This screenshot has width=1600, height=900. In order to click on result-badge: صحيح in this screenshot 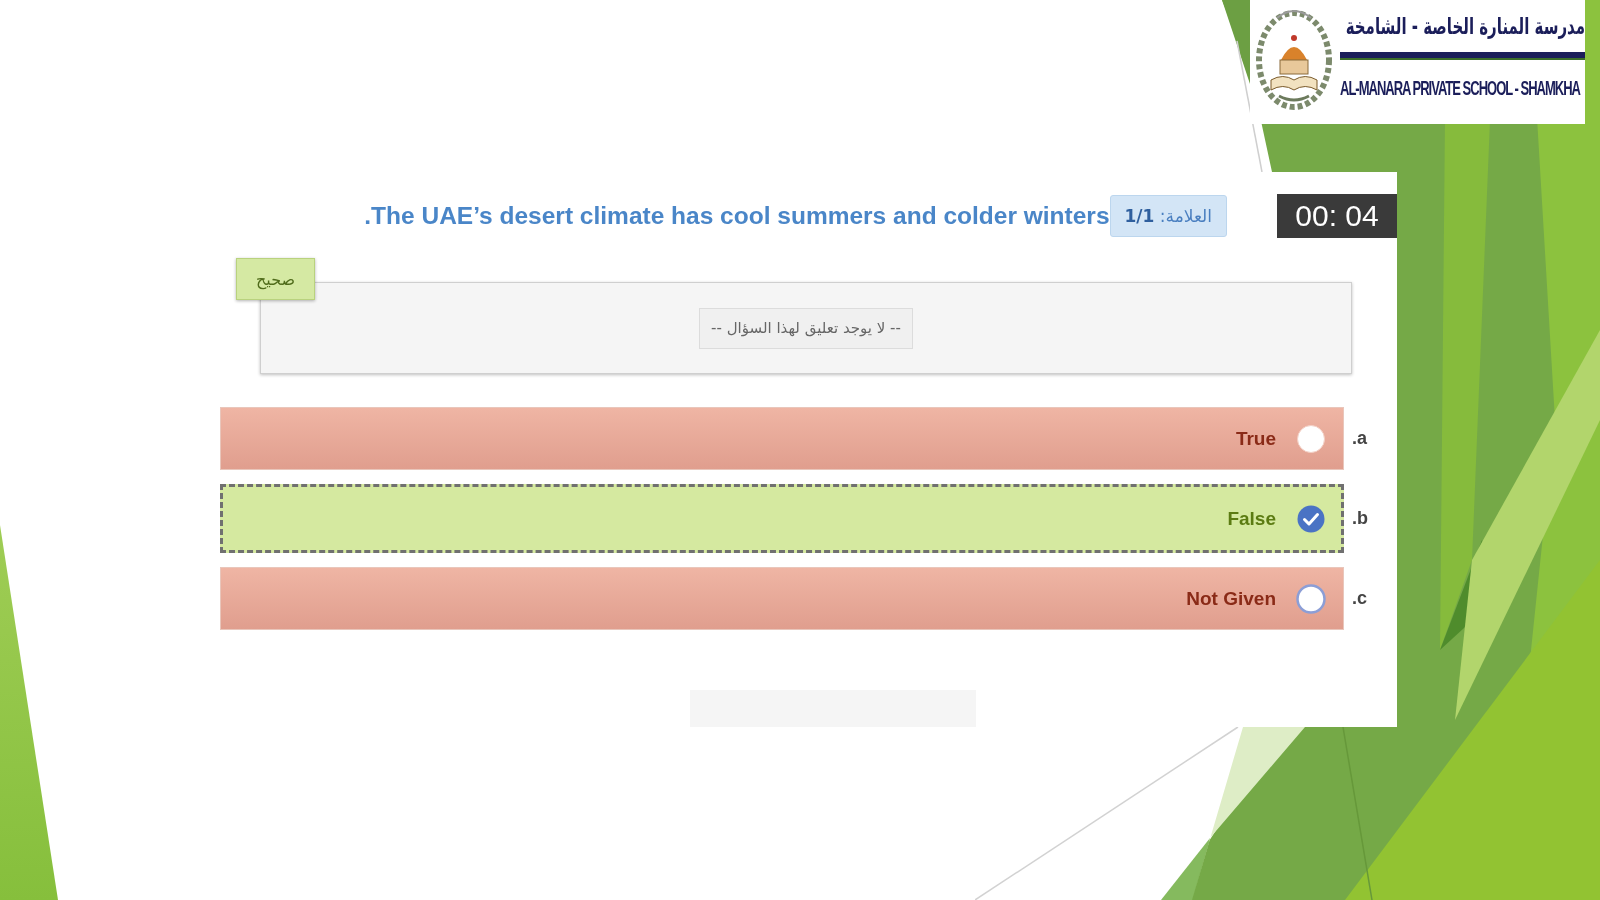, I will do `click(275, 279)`.